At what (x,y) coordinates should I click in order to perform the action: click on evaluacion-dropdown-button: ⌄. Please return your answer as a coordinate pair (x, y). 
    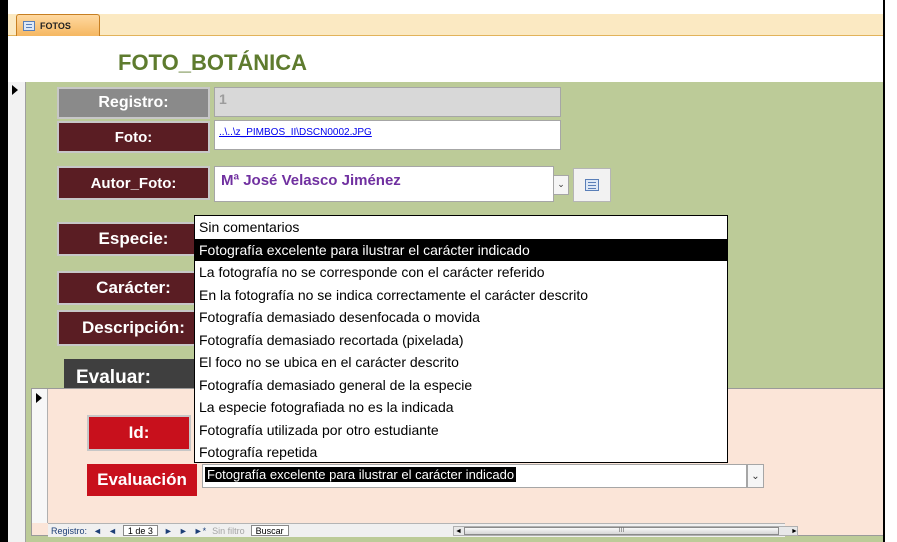
    Looking at the image, I should click on (755, 476).